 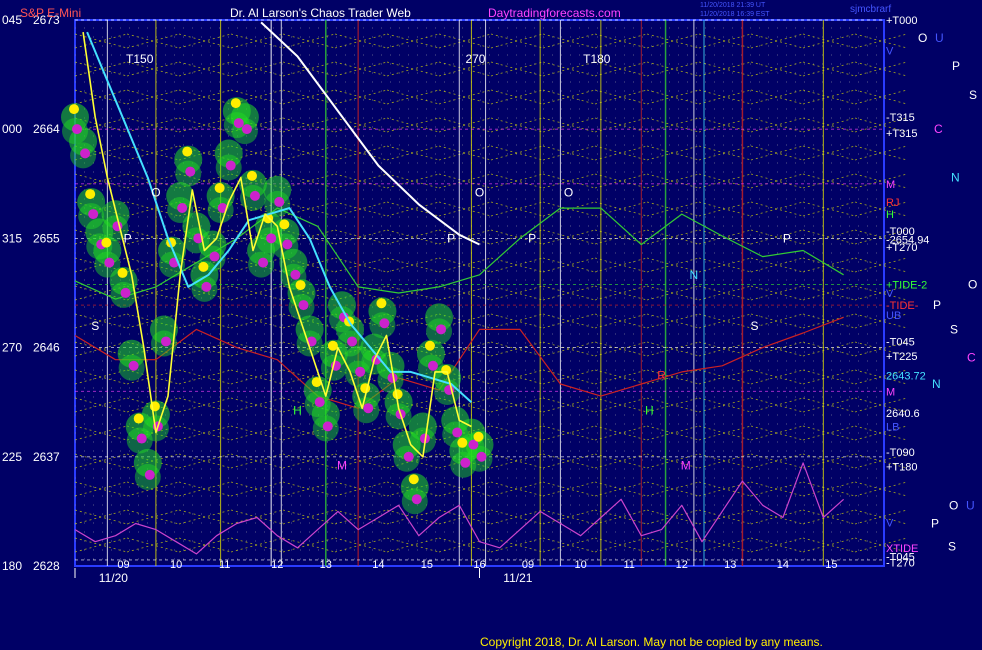 I want to click on in-chart-label: T180, so click(x=597, y=59).